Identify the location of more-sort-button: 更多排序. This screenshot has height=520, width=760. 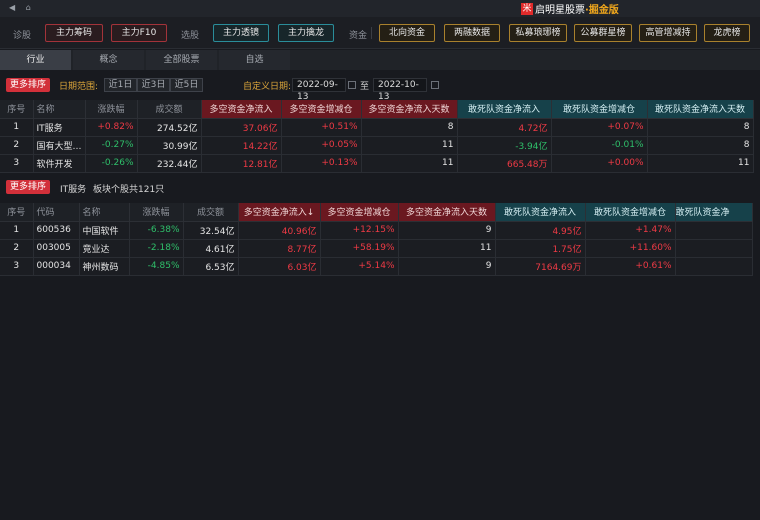
(28, 85).